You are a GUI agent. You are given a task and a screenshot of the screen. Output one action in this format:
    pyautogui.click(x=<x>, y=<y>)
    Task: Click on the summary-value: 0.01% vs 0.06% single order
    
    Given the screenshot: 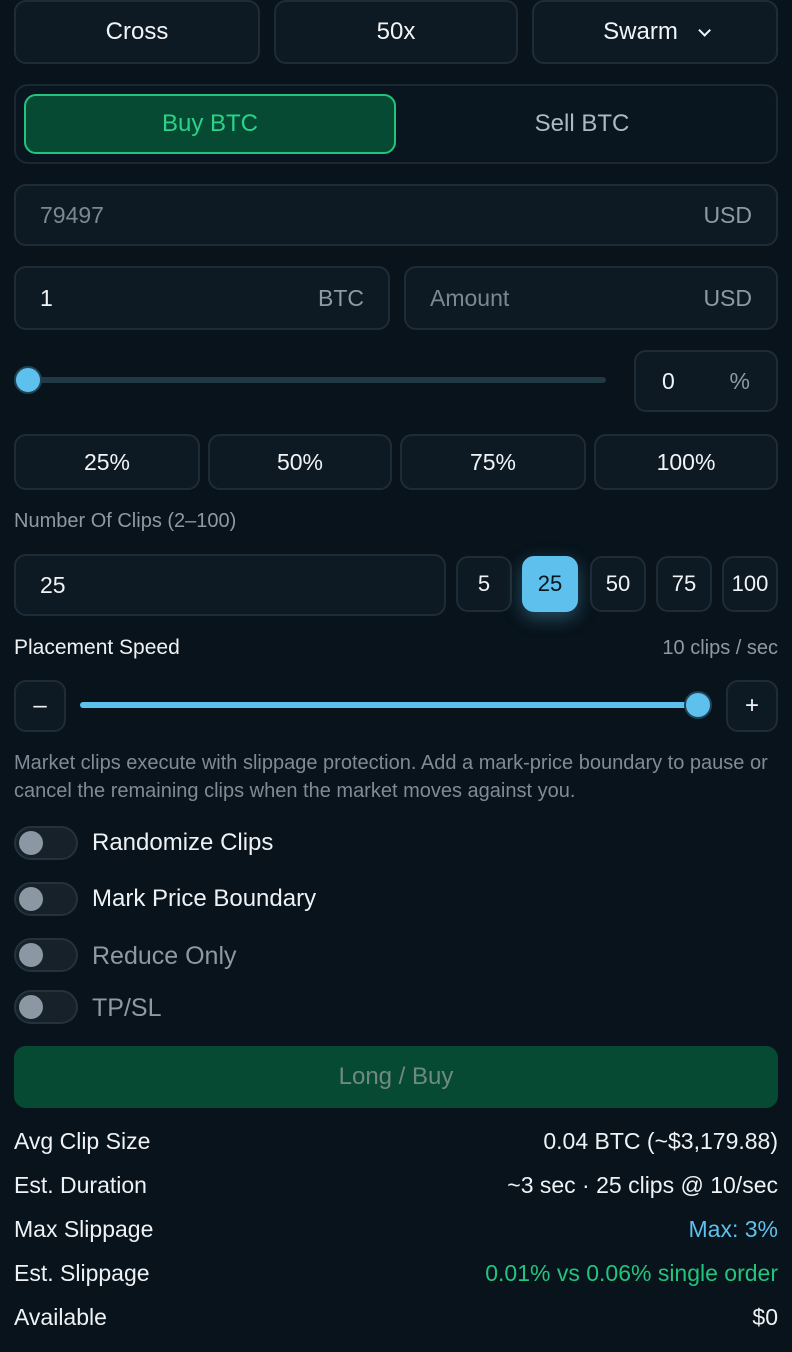 What is the action you would take?
    pyautogui.click(x=631, y=1273)
    